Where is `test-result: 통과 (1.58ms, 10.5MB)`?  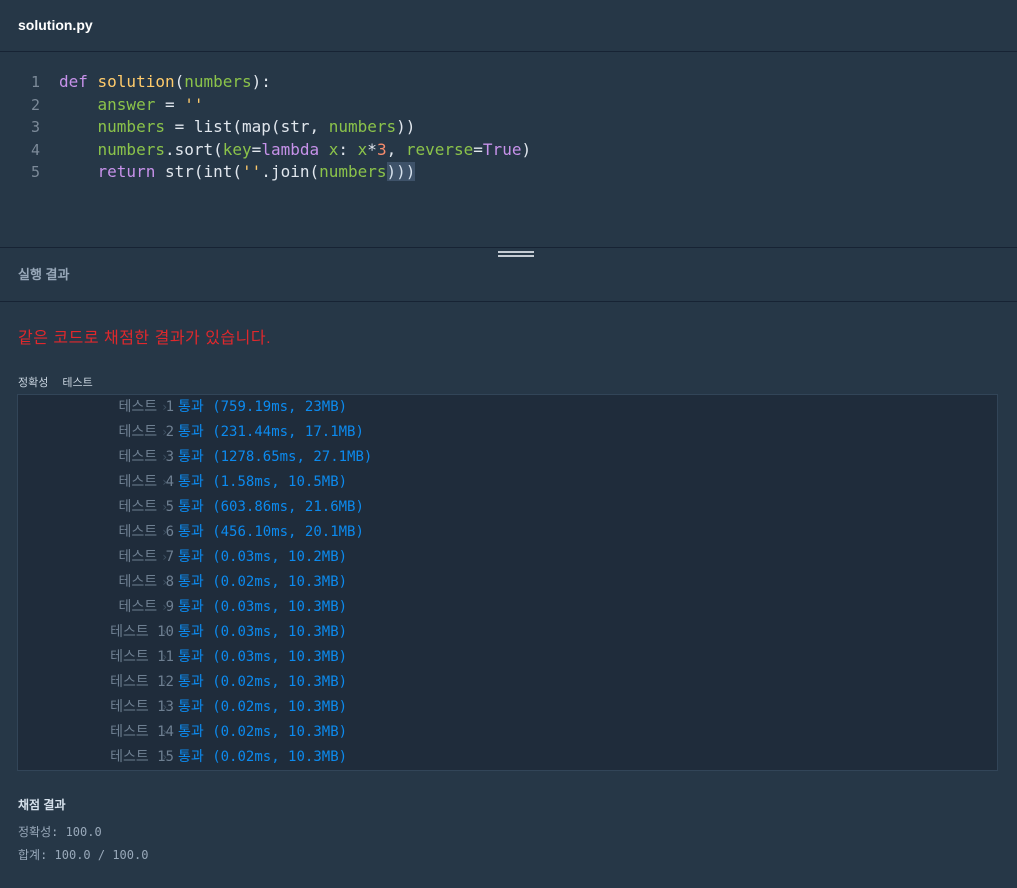 test-result: 통과 (1.58ms, 10.5MB) is located at coordinates (263, 482).